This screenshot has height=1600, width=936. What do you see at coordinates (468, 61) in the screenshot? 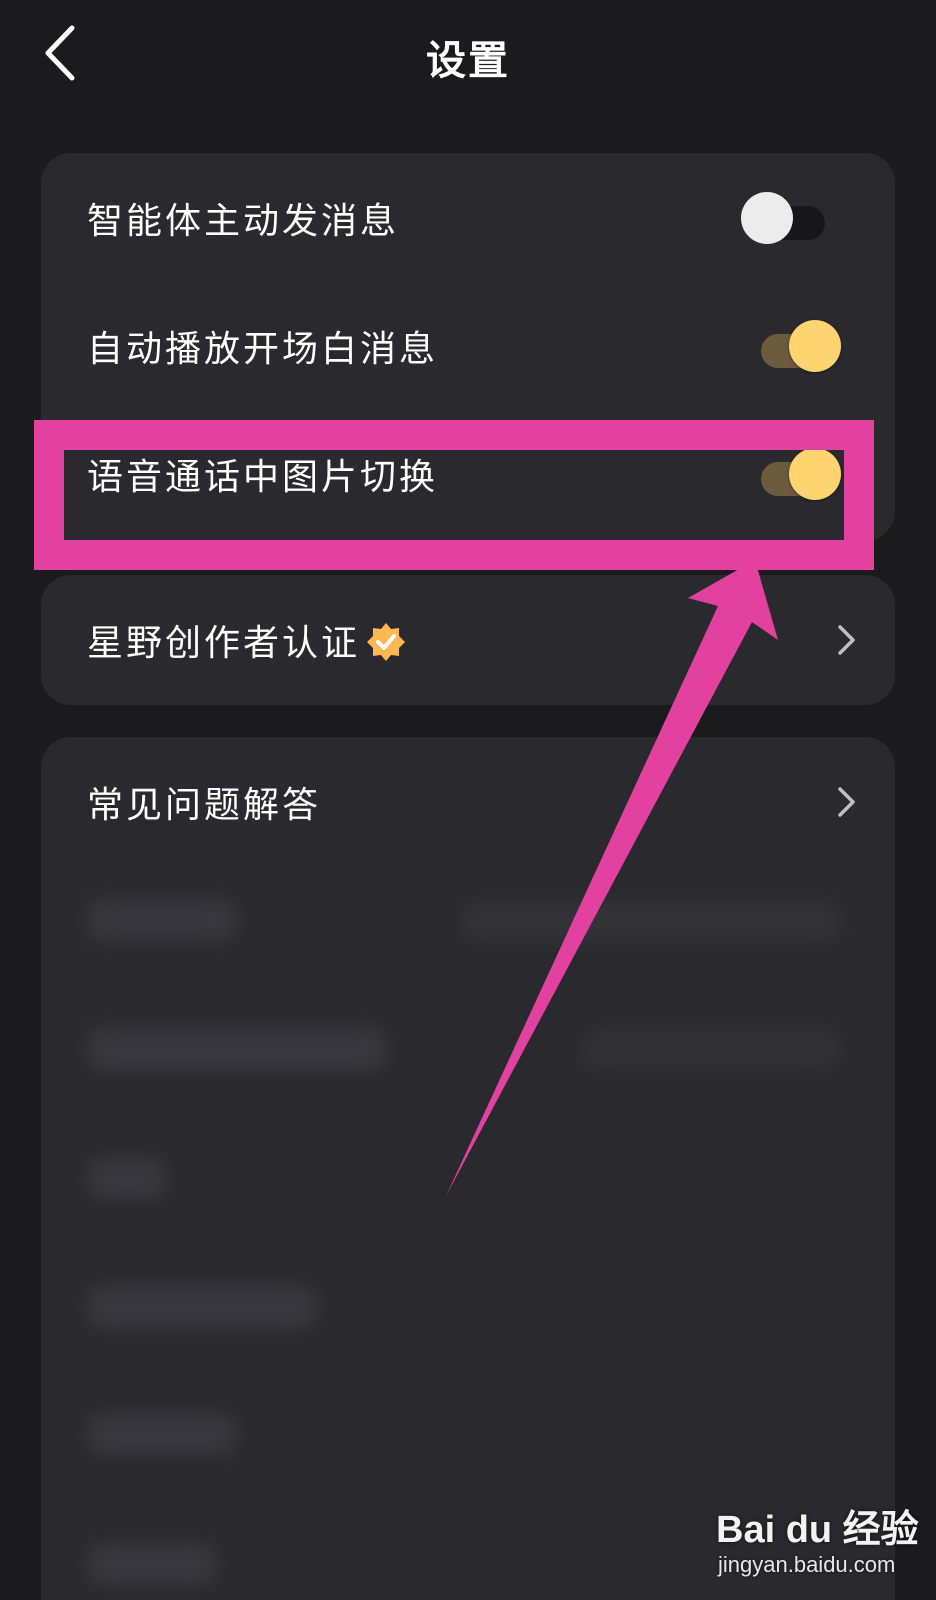
I see `page-title: 设置` at bounding box center [468, 61].